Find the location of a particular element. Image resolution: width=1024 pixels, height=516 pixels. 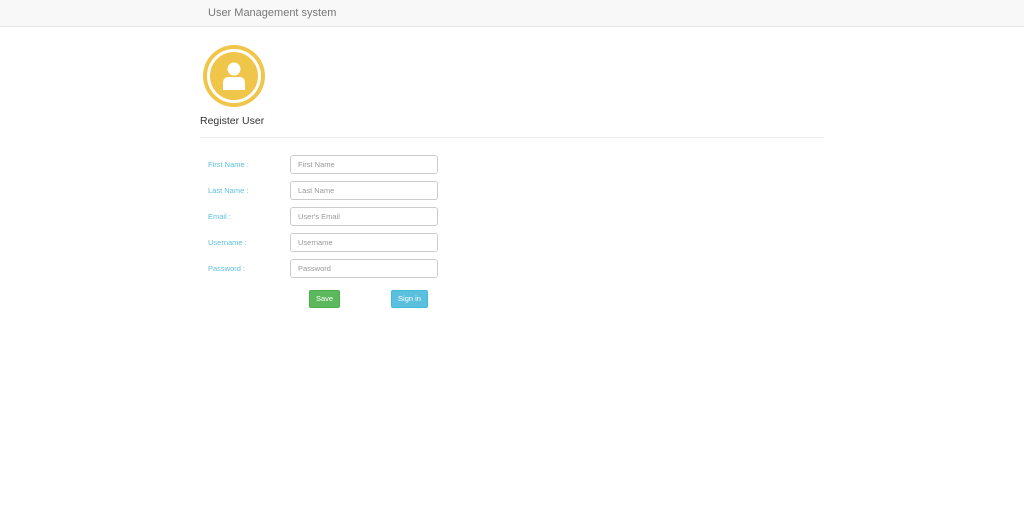

username-field is located at coordinates (364, 242).